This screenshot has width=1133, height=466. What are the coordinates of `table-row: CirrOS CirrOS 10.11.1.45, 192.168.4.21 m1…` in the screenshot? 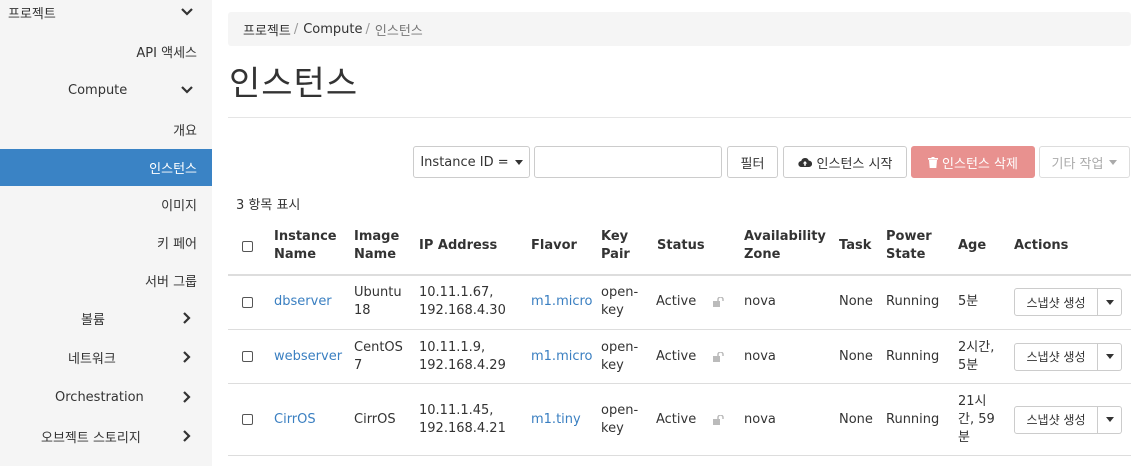 It's located at (679, 420).